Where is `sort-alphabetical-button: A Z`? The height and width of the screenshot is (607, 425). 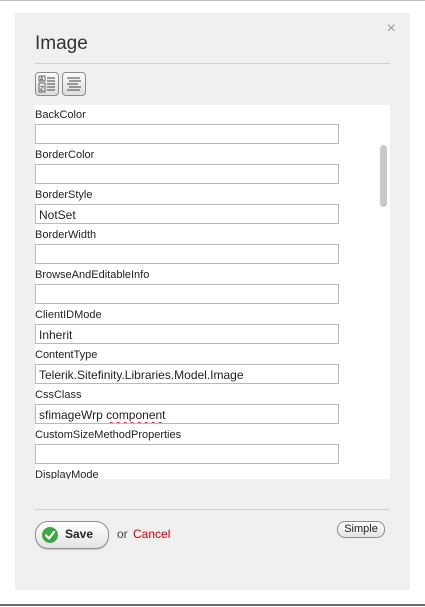 sort-alphabetical-button: A Z is located at coordinates (47, 84).